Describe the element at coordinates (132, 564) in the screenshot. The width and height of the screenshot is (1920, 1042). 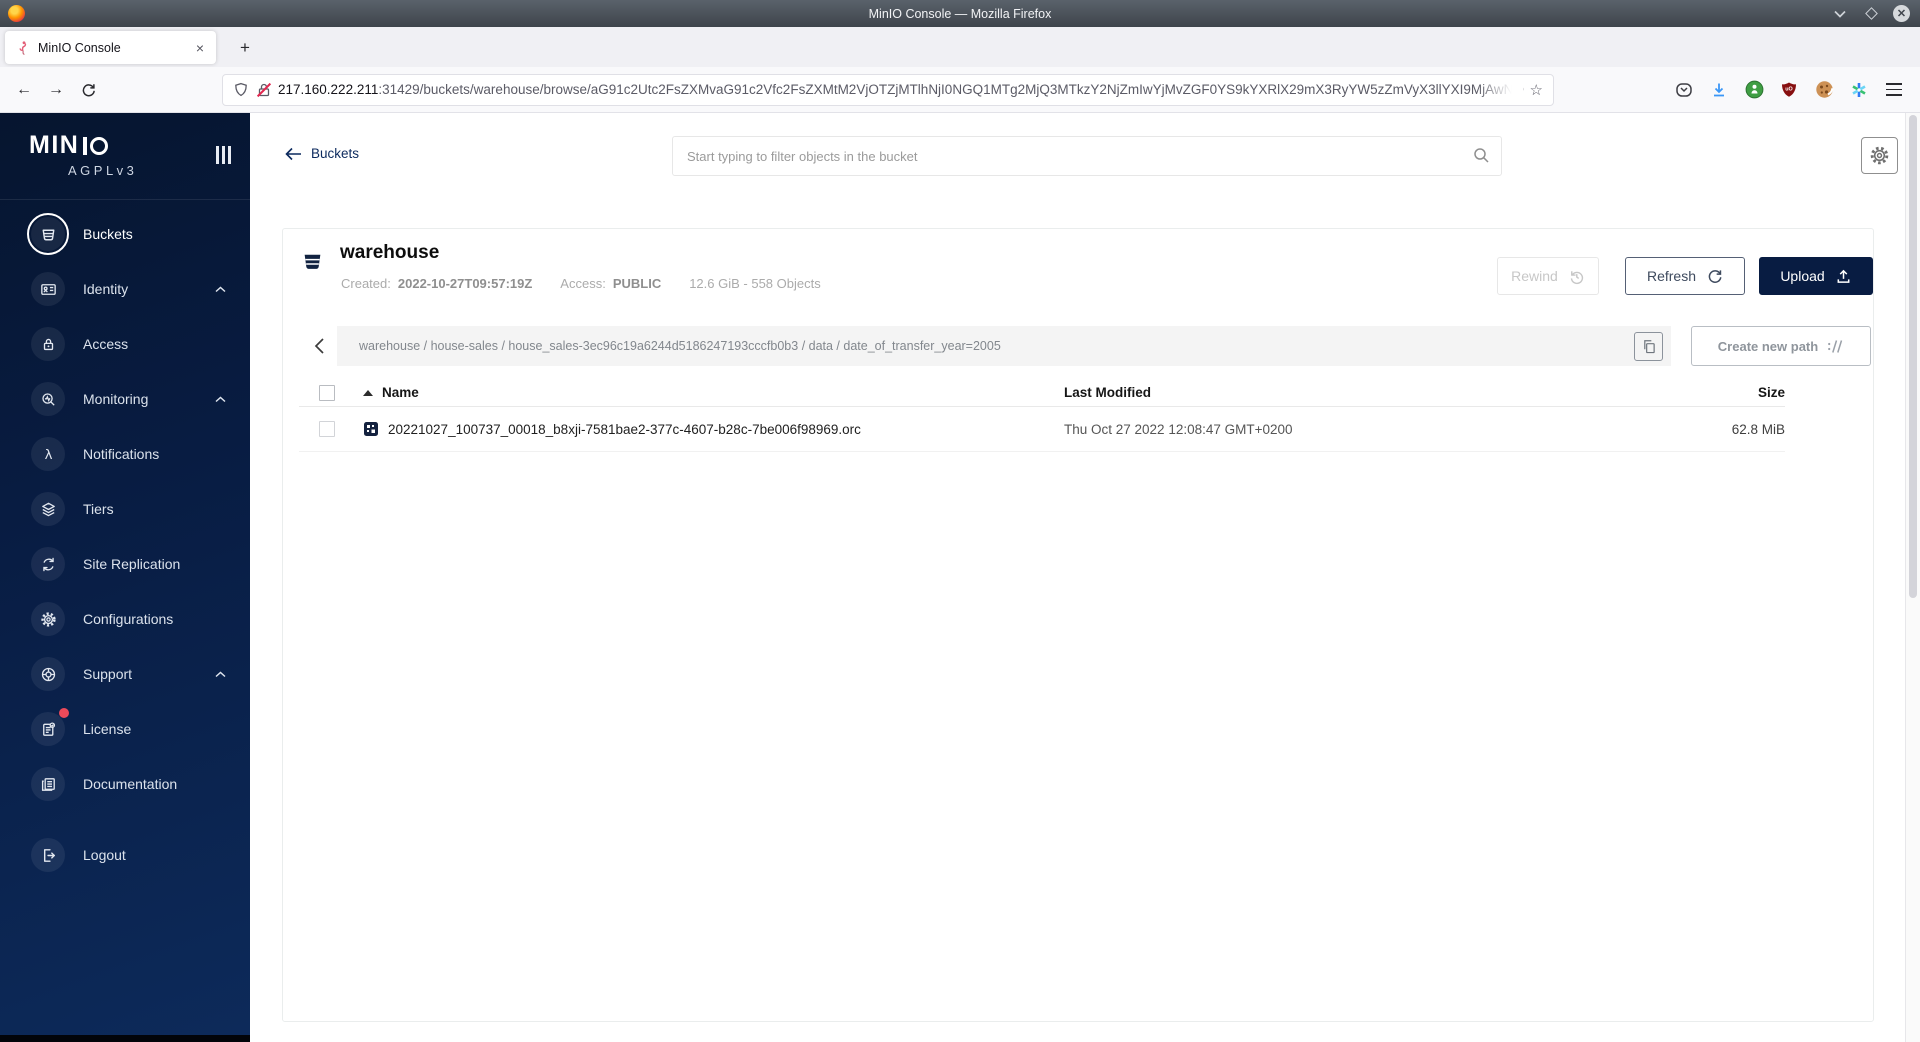
I see `sidebar-item-label: Site Replication` at that location.